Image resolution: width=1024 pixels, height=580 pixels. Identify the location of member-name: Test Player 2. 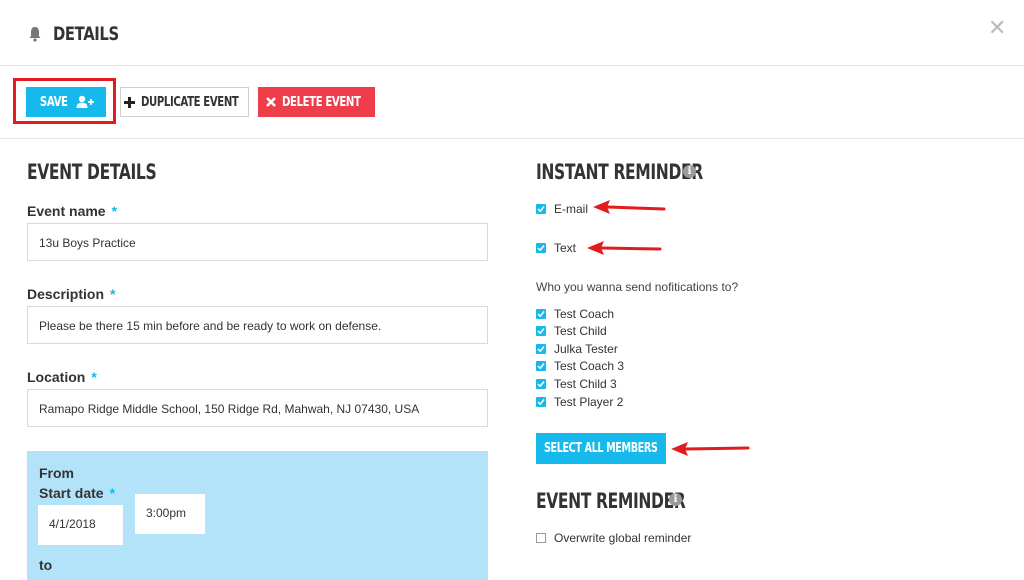
(589, 402).